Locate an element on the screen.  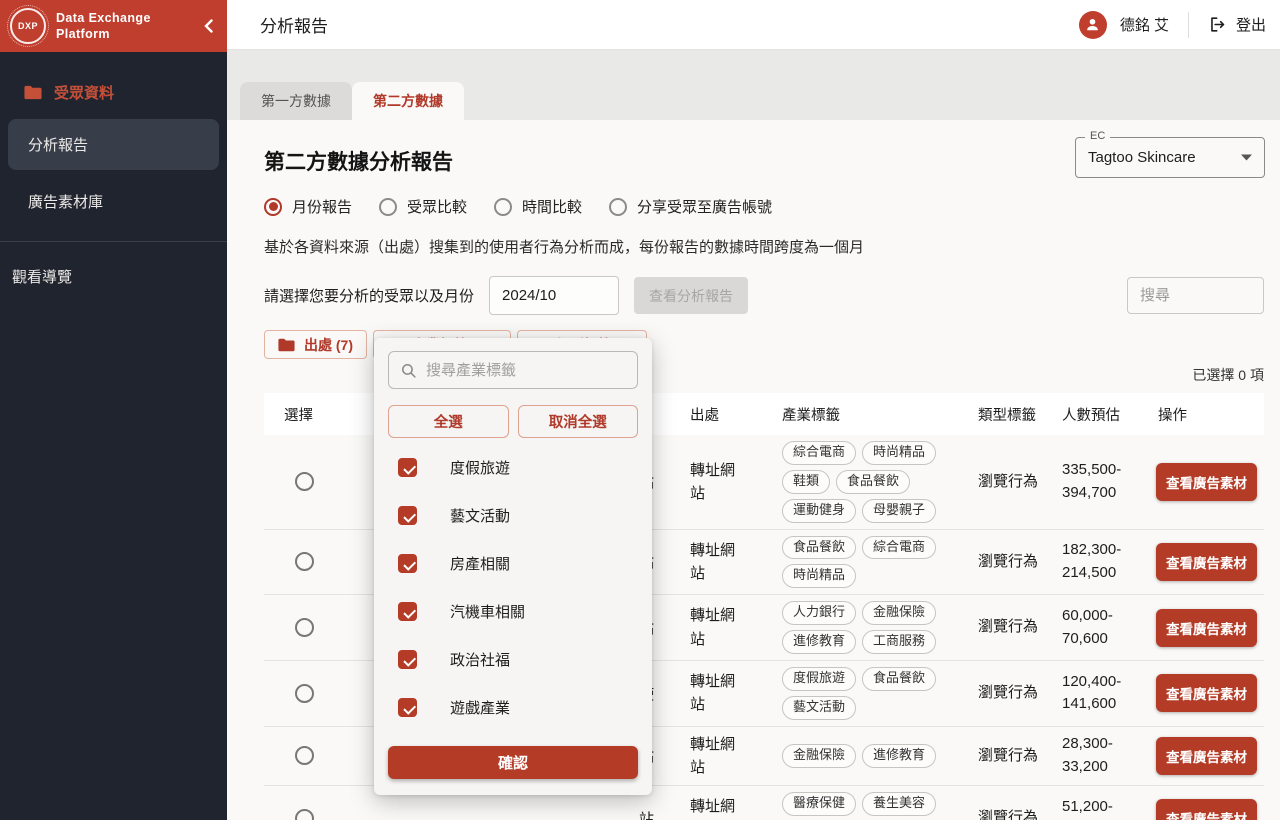
sidebar-item-analysis-report: 分析報告 is located at coordinates (113, 144).